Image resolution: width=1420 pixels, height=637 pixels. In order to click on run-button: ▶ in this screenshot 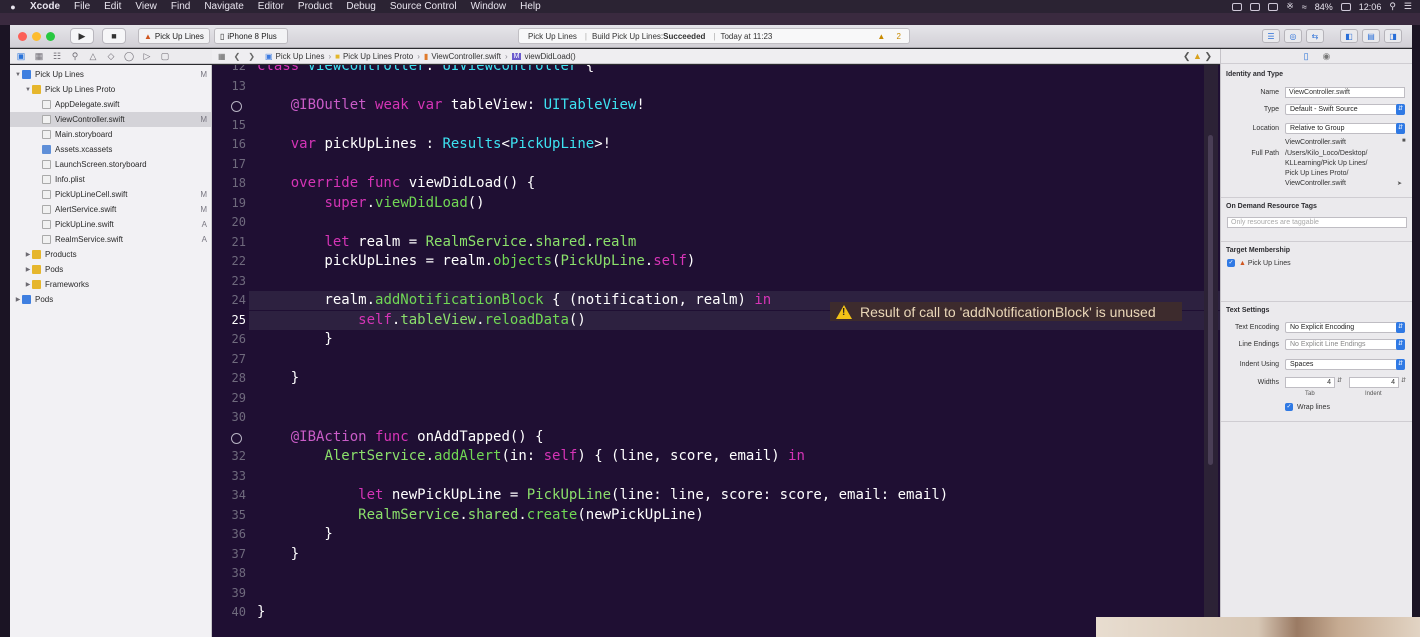, I will do `click(82, 36)`.